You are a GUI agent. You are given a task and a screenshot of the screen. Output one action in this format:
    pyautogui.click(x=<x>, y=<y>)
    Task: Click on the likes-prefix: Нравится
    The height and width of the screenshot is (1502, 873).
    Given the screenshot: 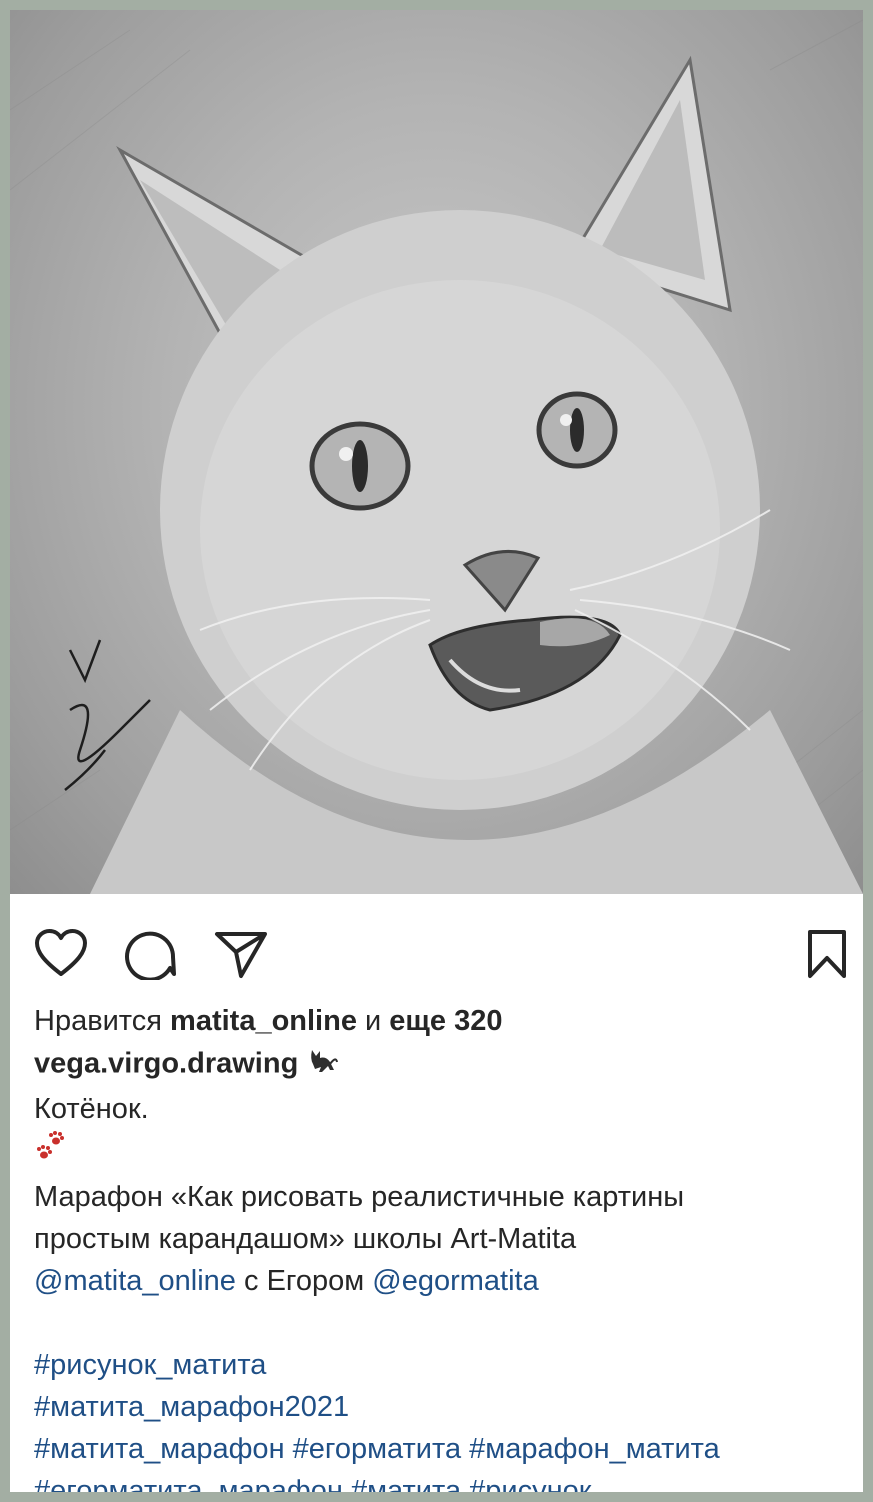 What is the action you would take?
    pyautogui.click(x=98, y=1021)
    